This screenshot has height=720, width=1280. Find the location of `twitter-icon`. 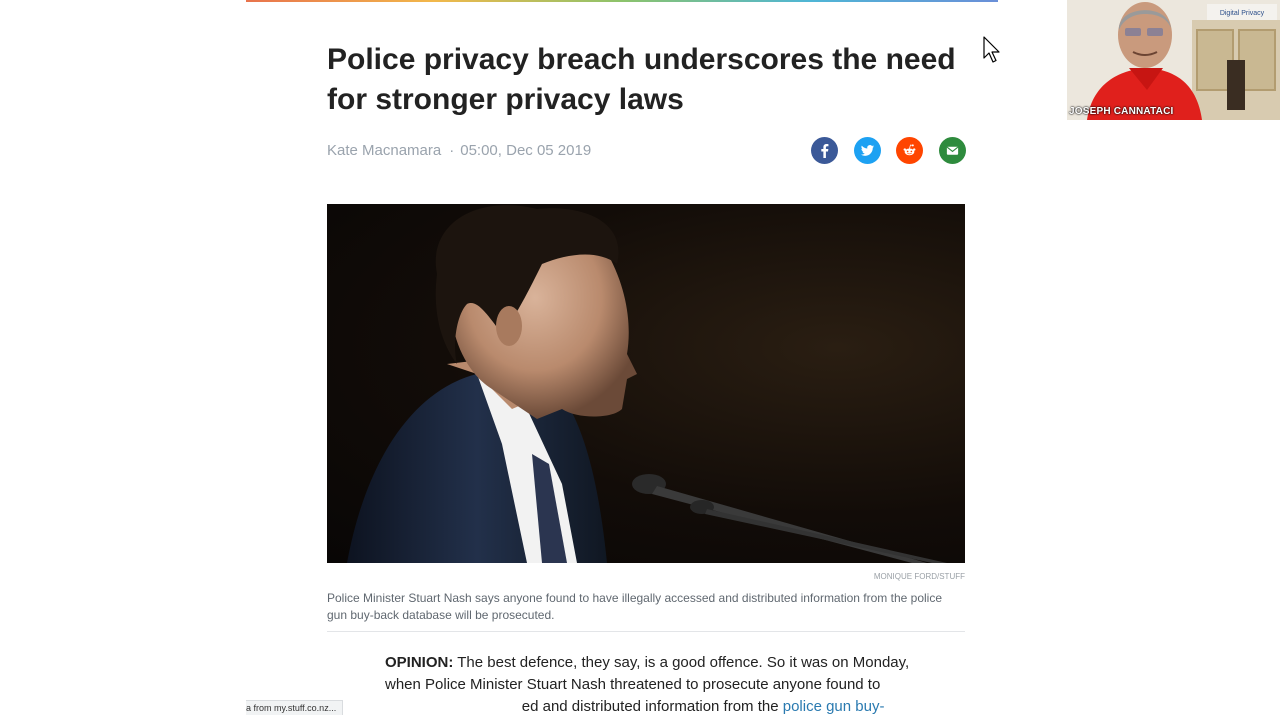

twitter-icon is located at coordinates (867, 150).